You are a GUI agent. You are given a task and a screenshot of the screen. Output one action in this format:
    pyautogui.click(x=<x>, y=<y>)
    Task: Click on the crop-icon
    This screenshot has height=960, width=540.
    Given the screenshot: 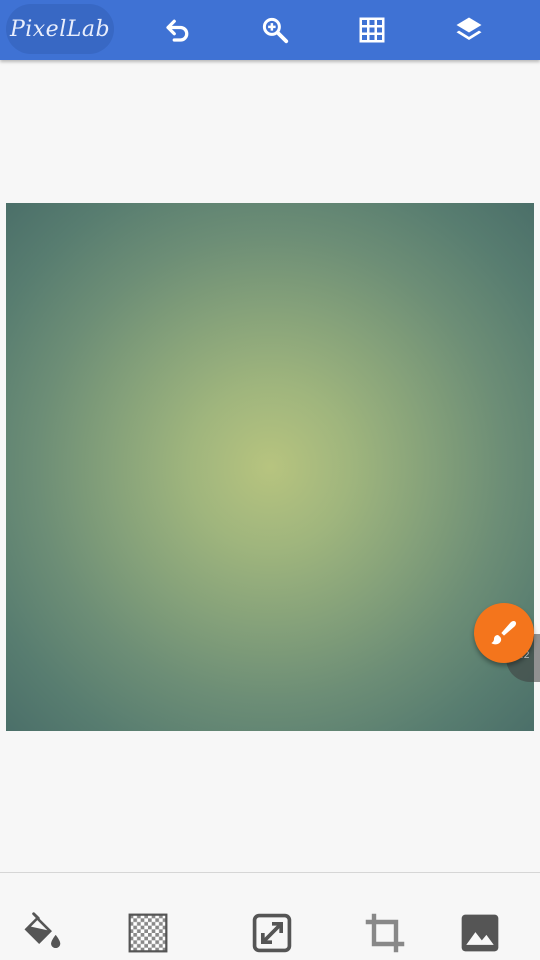 What is the action you would take?
    pyautogui.click(x=385, y=933)
    